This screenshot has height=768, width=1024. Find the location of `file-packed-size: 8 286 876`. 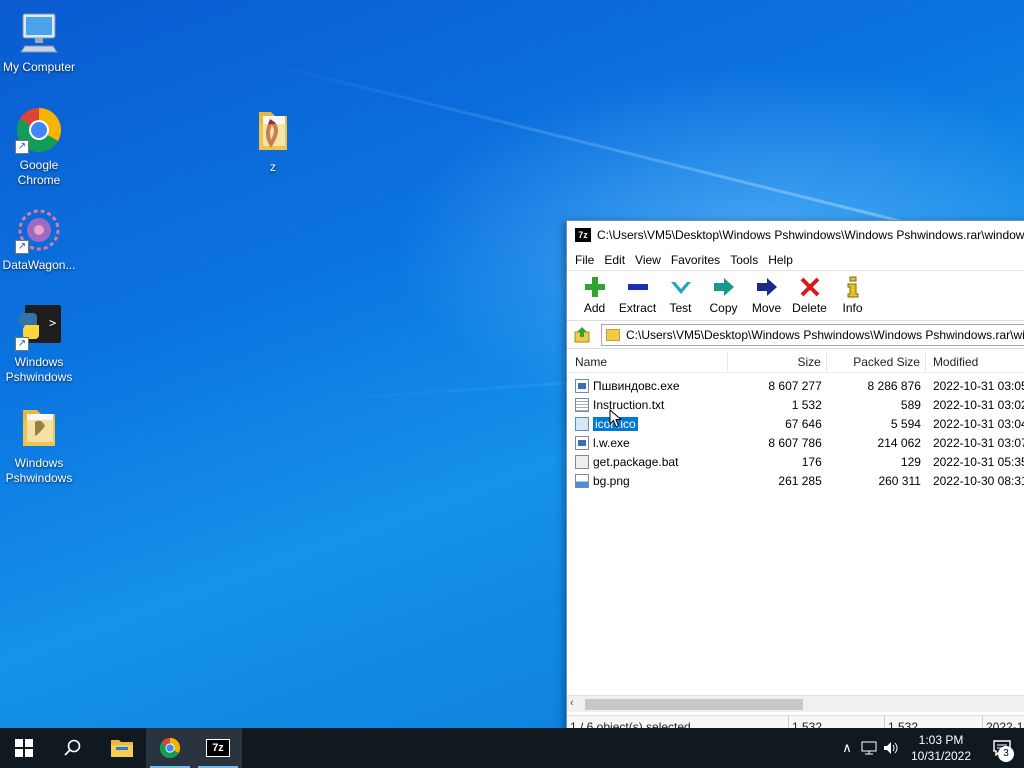

file-packed-size: 8 286 876 is located at coordinates (894, 385).